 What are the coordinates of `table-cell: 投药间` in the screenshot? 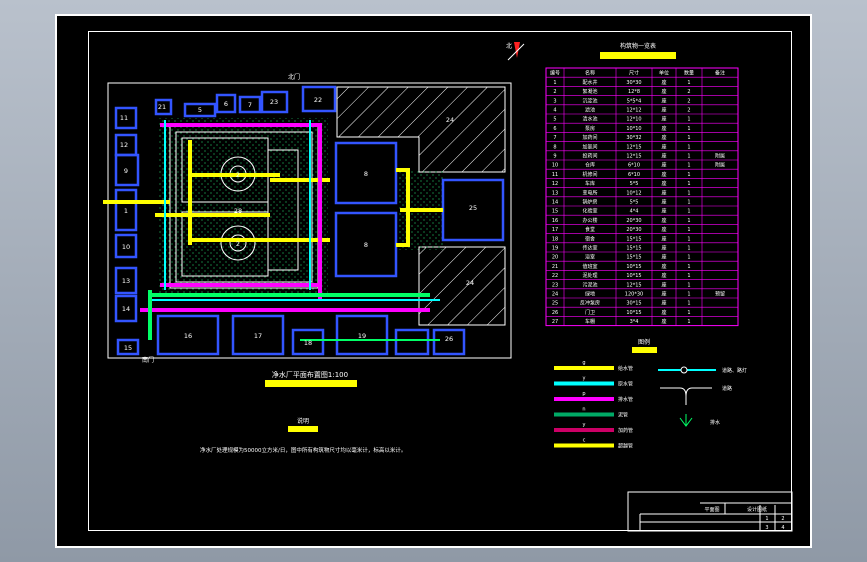 It's located at (589, 156).